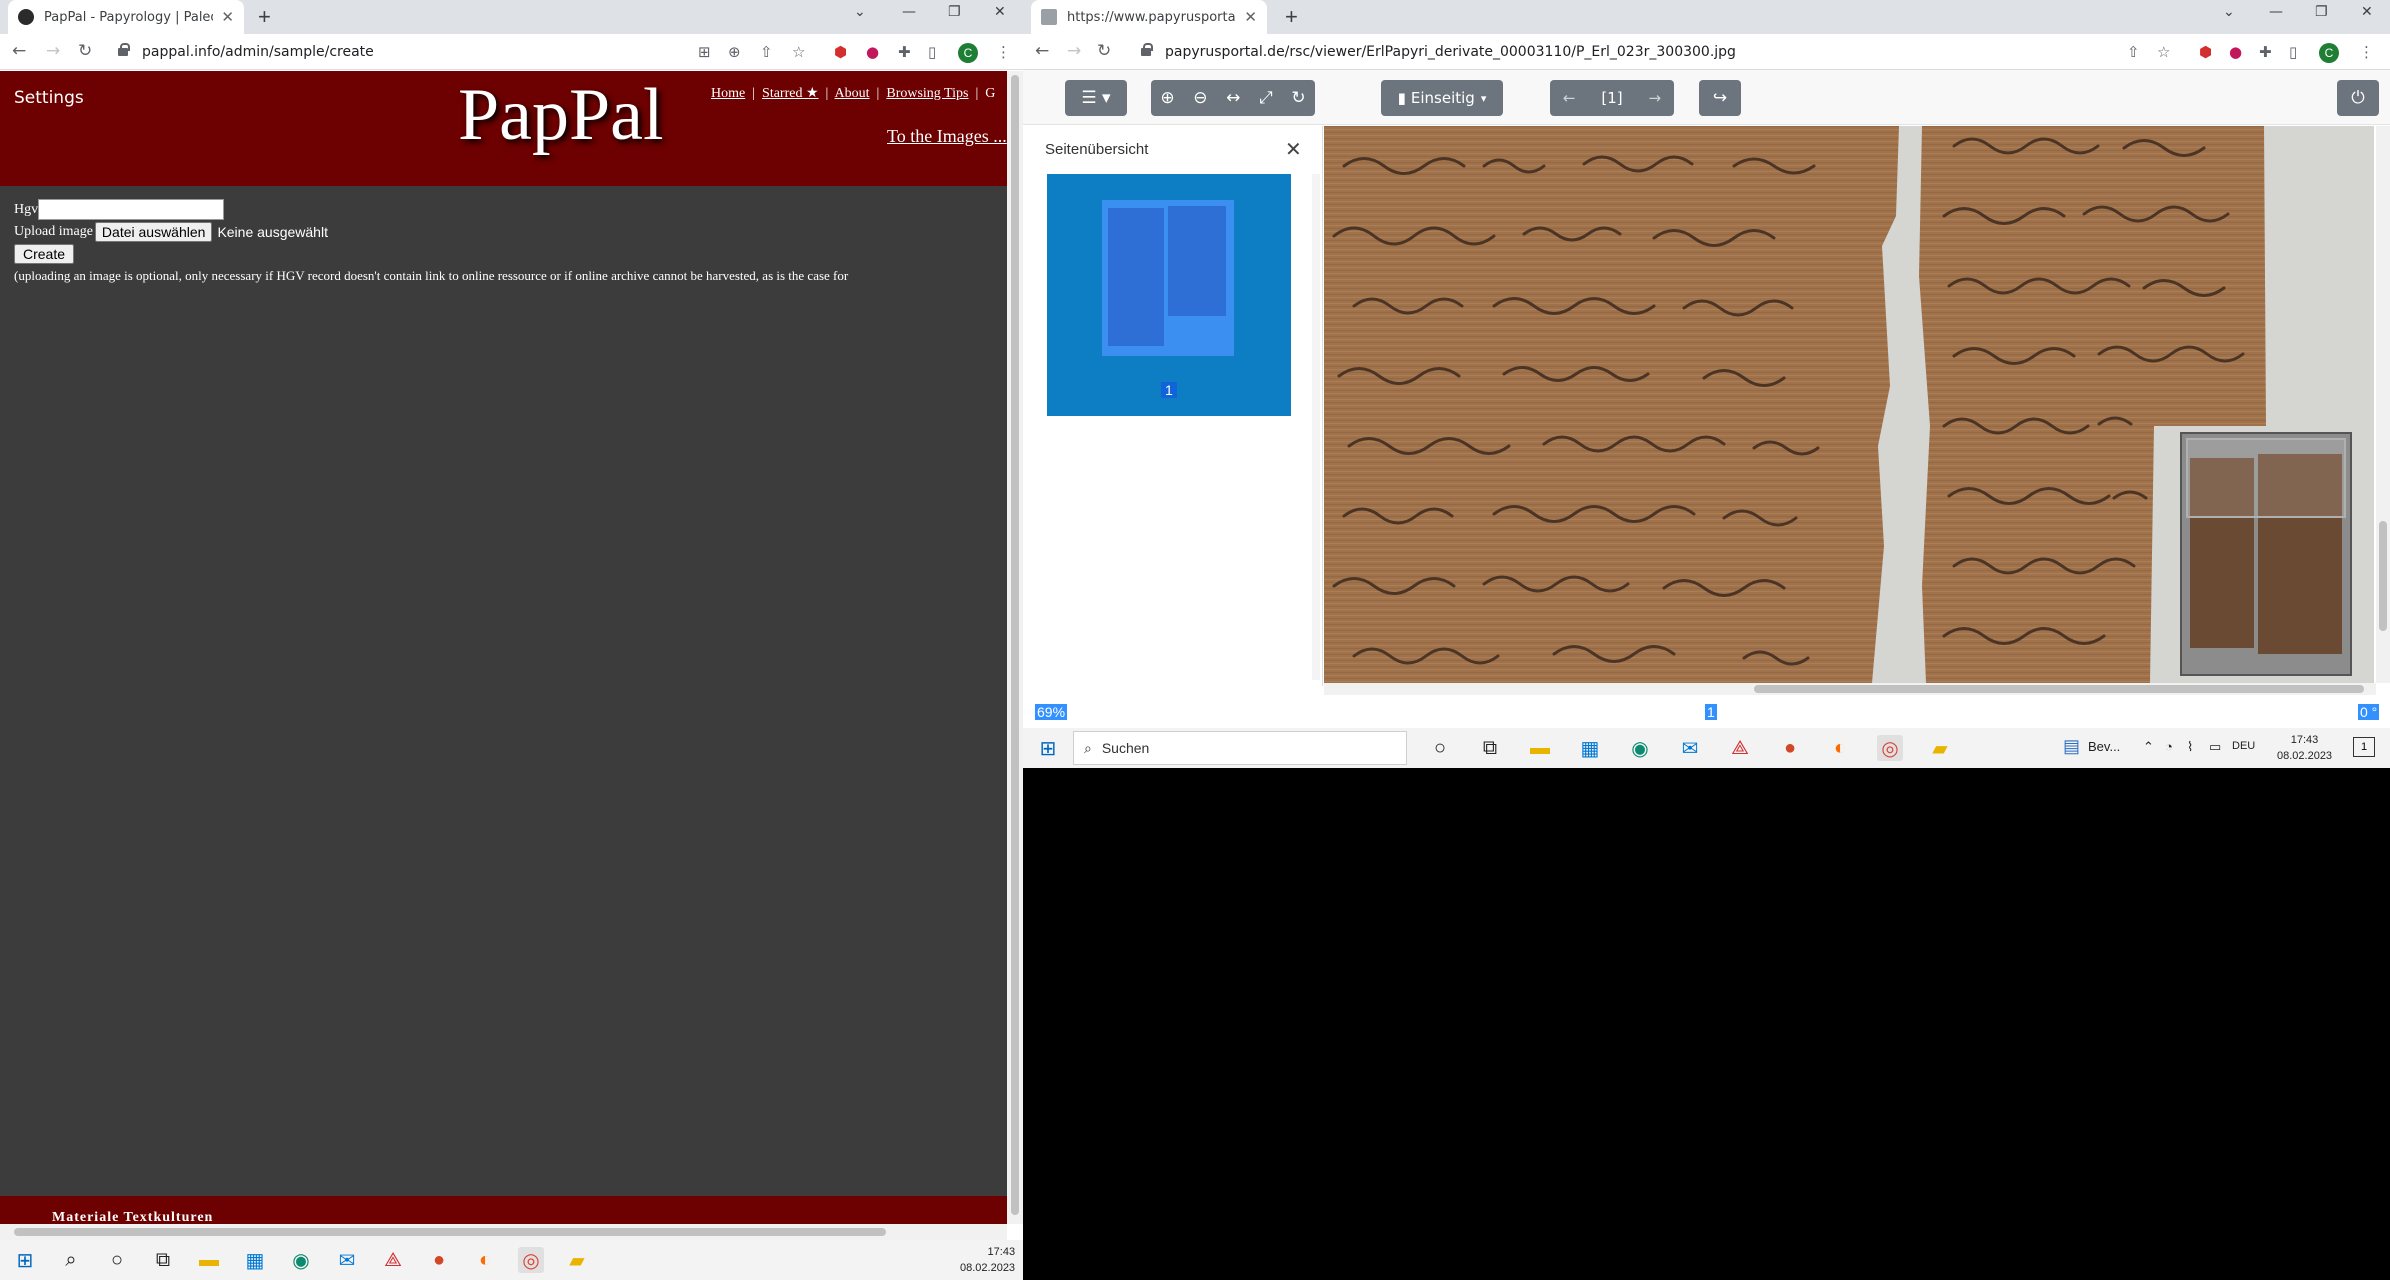 Image resolution: width=2390 pixels, height=1280 pixels. I want to click on close-sidebar-icon: ✕, so click(1293, 149).